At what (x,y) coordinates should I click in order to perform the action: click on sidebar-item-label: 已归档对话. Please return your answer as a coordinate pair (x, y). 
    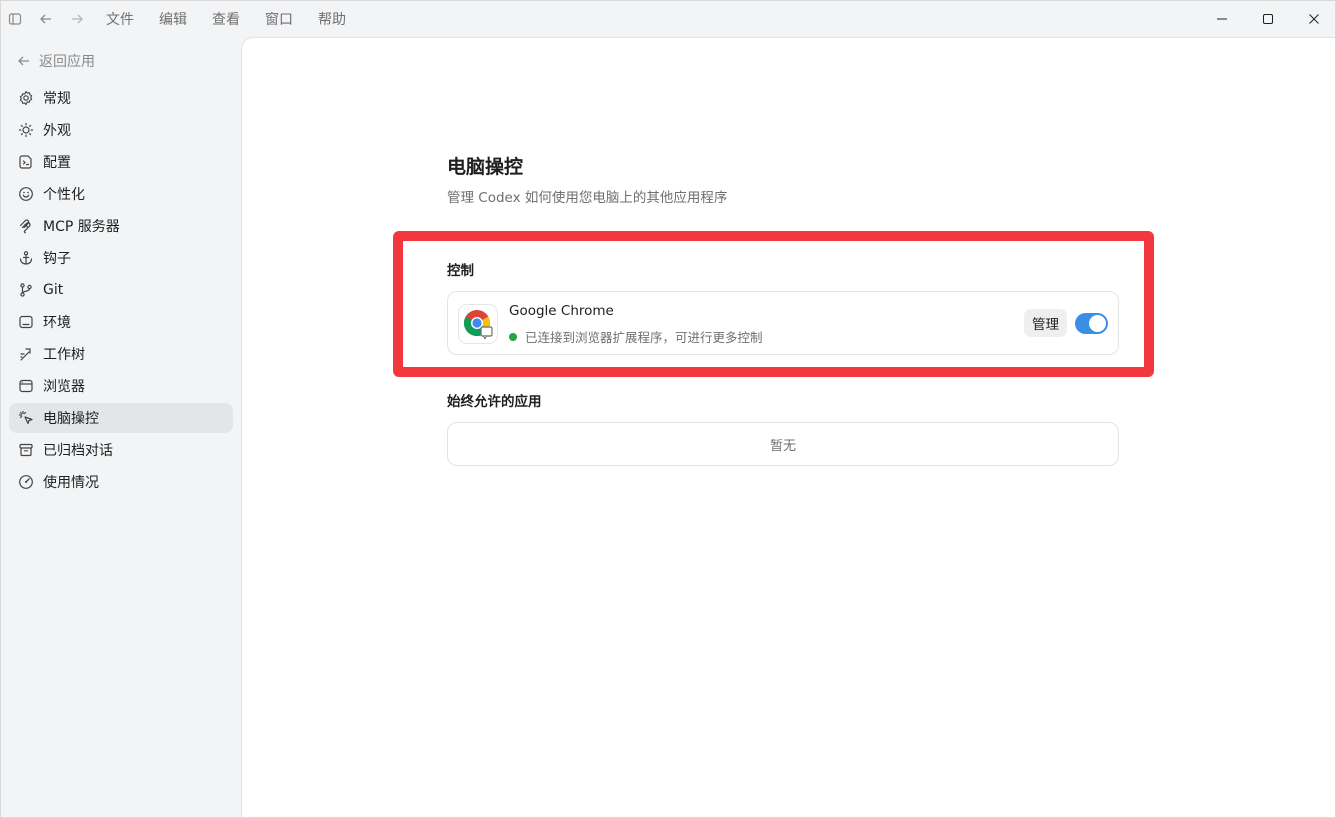
    Looking at the image, I should click on (78, 451).